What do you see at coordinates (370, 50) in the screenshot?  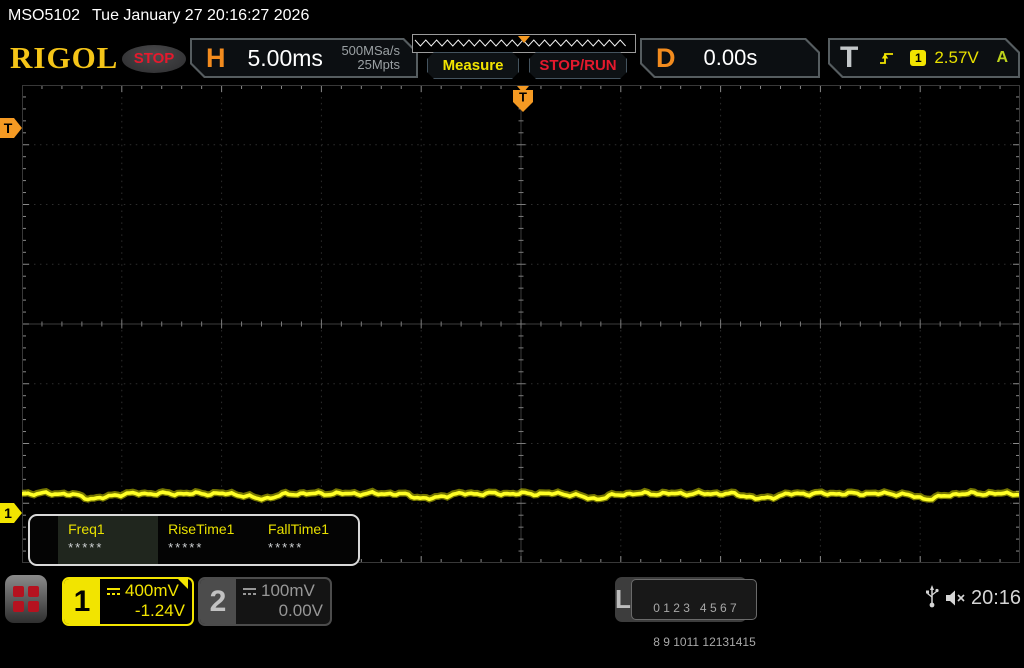 I see `sample-rate: 500MSa/s` at bounding box center [370, 50].